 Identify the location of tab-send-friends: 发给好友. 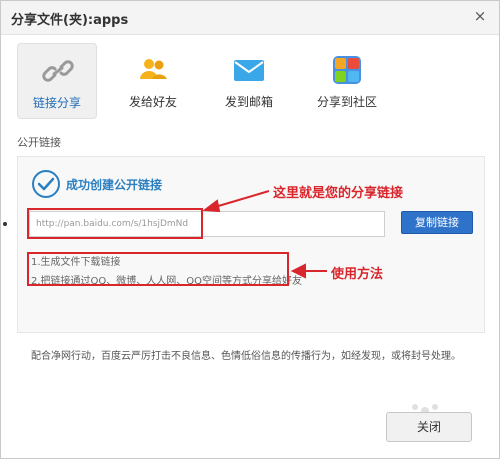
(153, 81).